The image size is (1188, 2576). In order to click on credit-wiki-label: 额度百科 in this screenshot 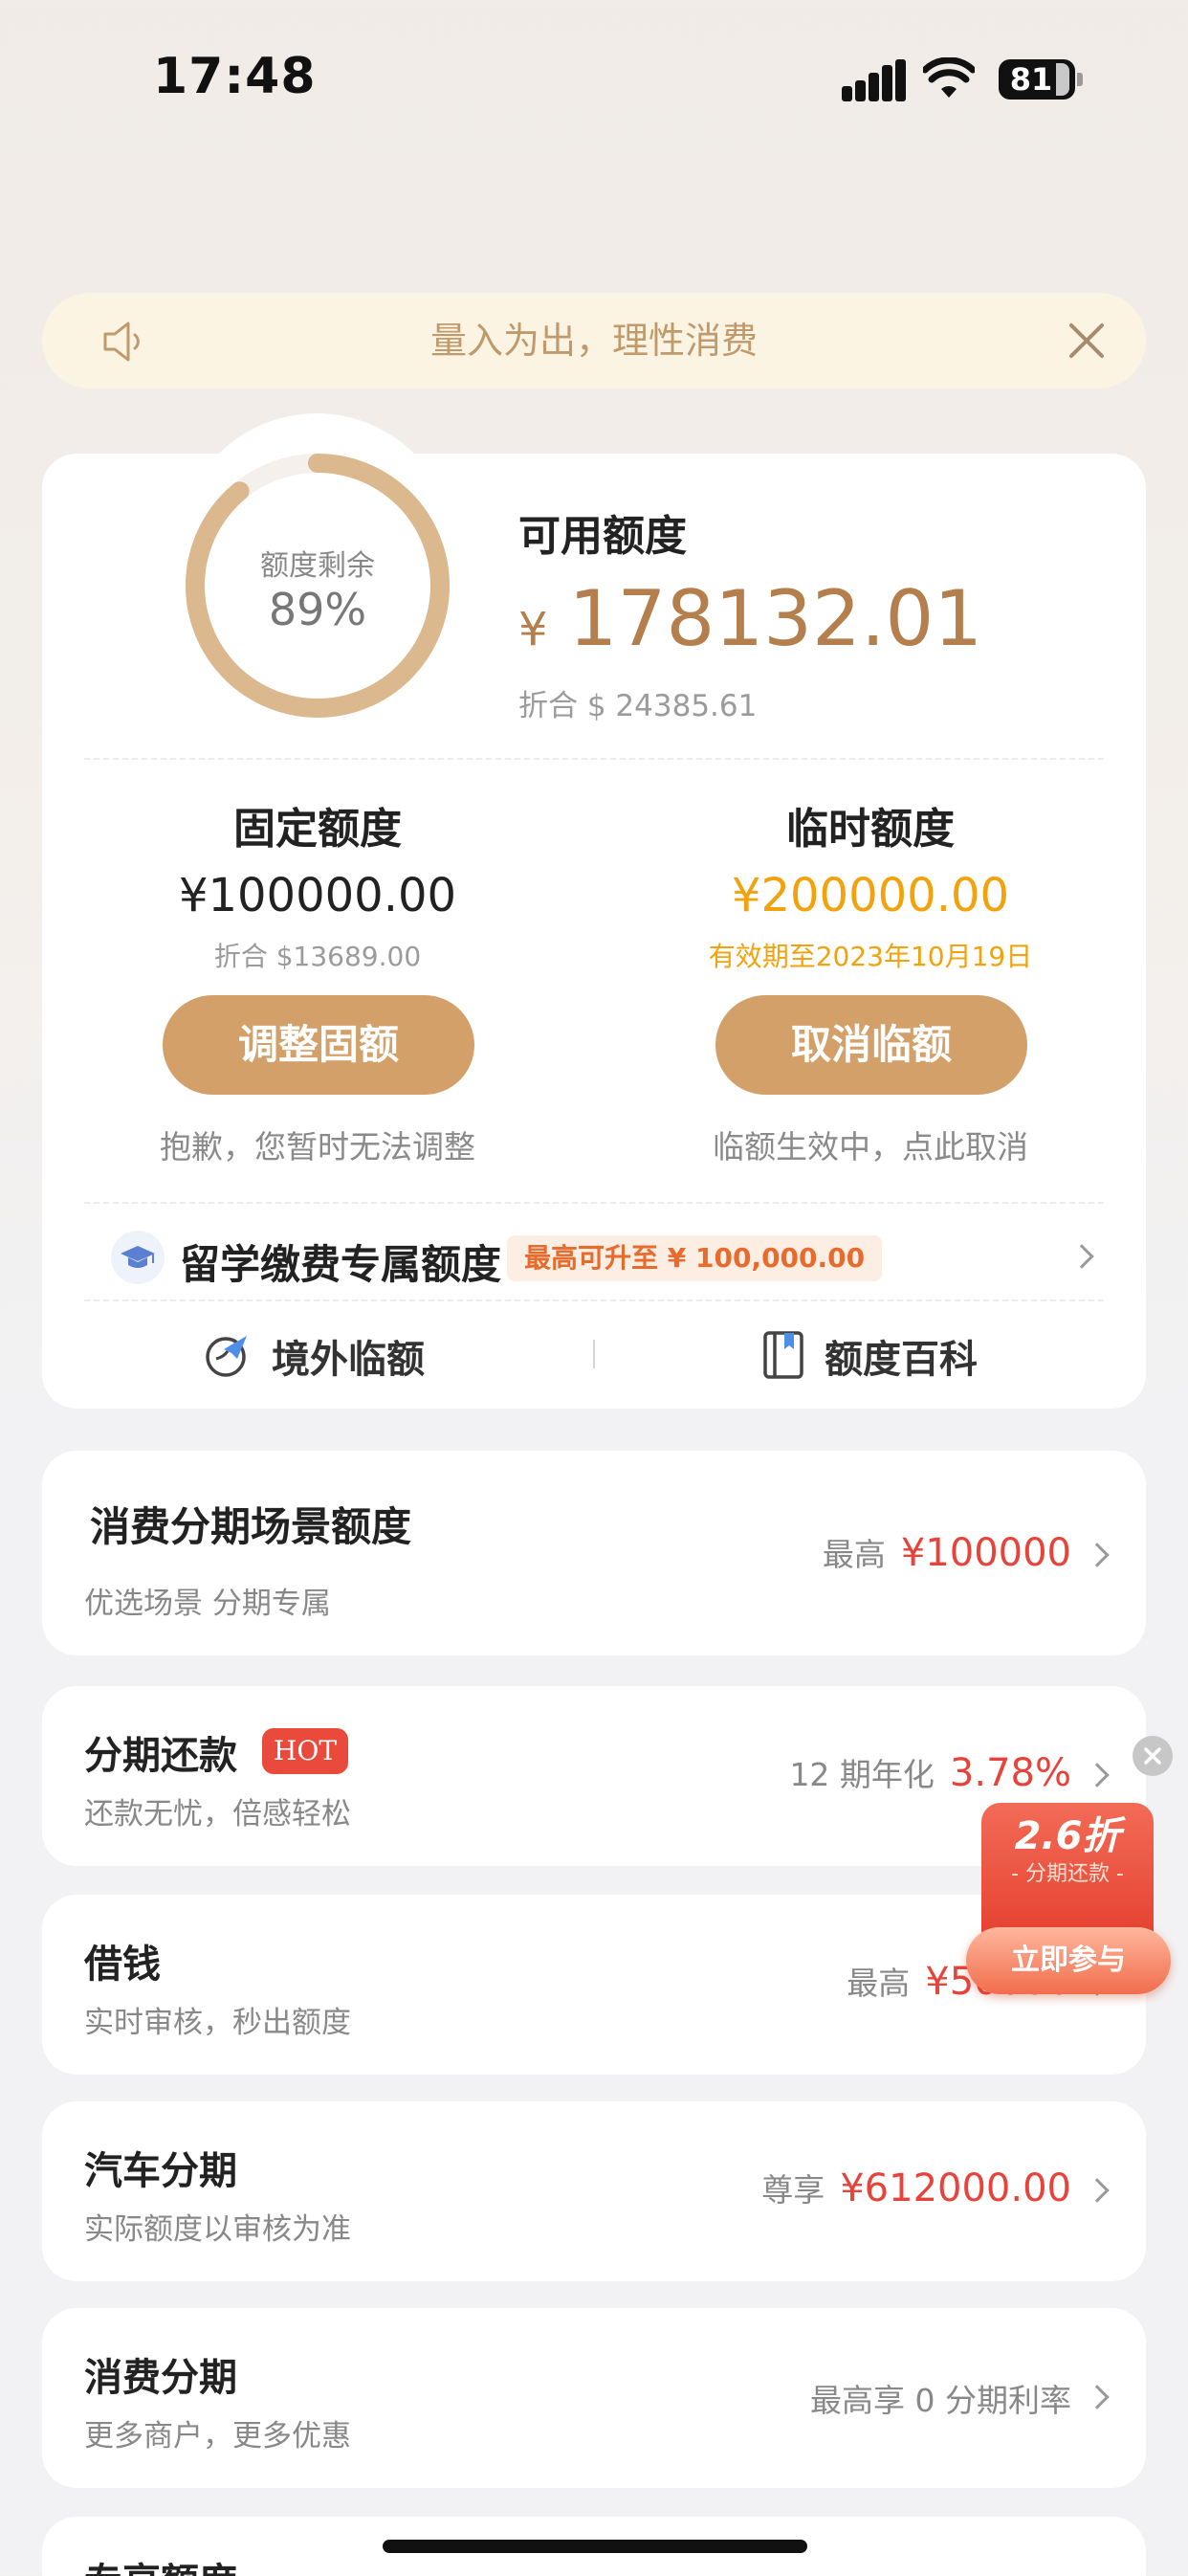, I will do `click(901, 1360)`.